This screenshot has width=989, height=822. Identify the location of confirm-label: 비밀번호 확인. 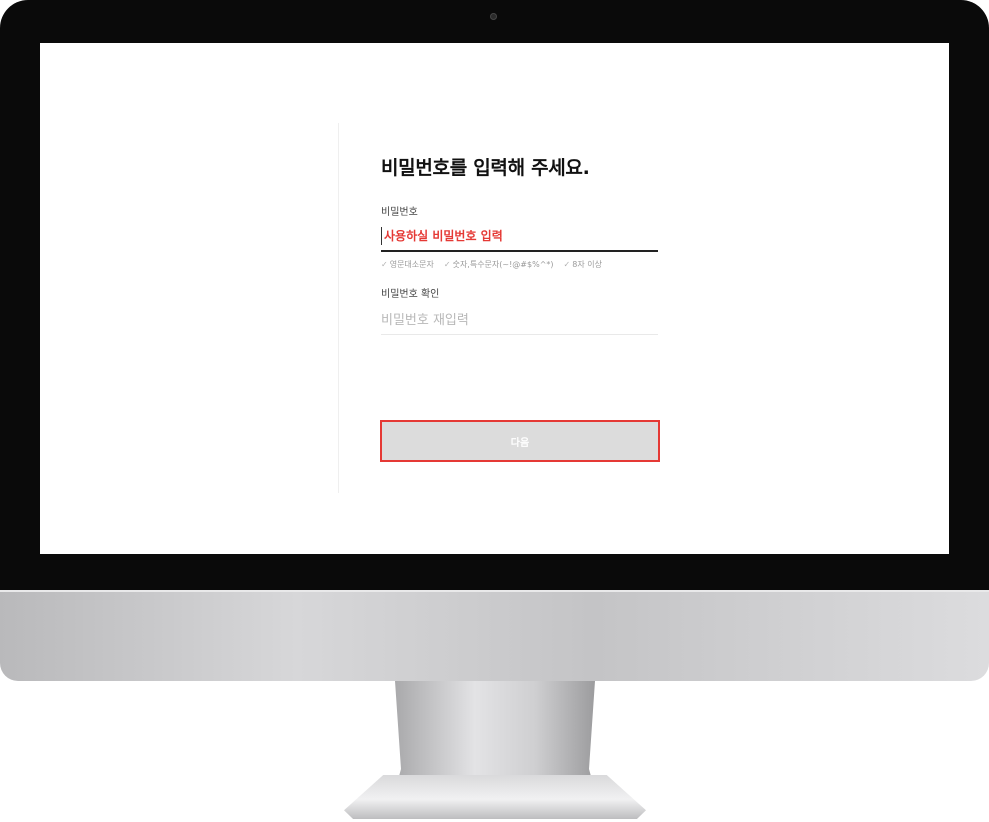
(410, 294).